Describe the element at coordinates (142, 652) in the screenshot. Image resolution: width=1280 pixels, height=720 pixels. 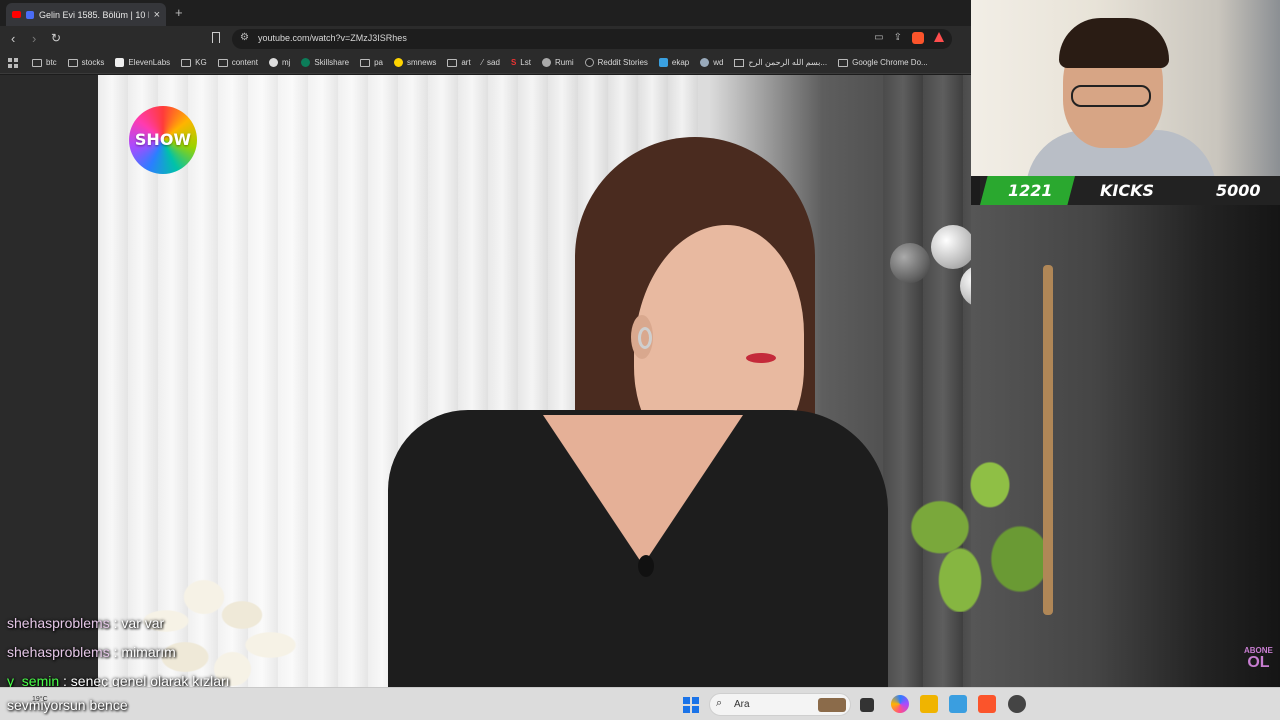
I see `chat-text: : mimarım` at that location.